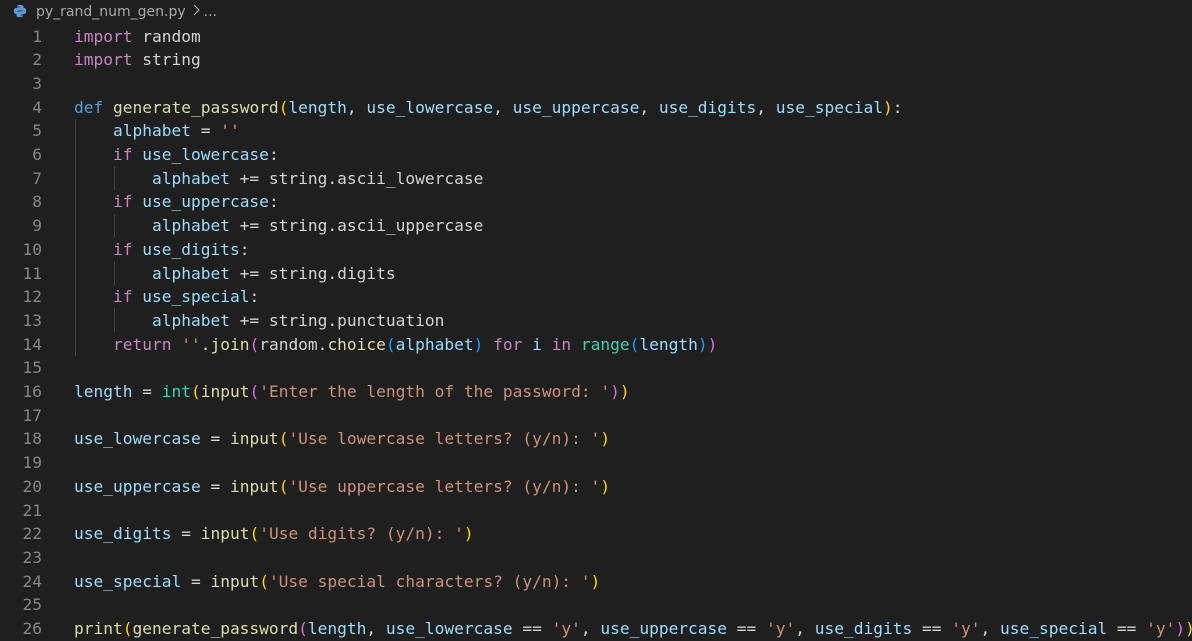 This screenshot has width=1192, height=641. Describe the element at coordinates (444, 439) in the screenshot. I see `code-token: 'Use lowercase letters? (y/n): '` at that location.